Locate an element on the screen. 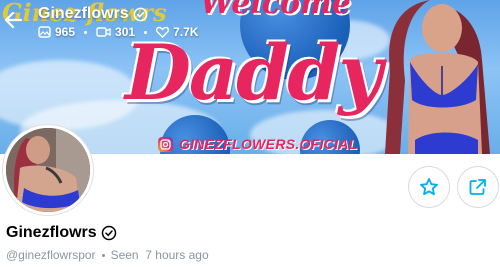 Image resolution: width=500 pixels, height=267 pixels. likes-count-stat: 7.7K is located at coordinates (177, 32).